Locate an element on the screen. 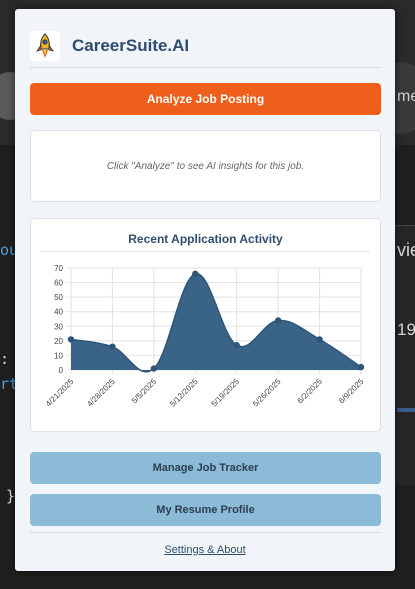 Image resolution: width=415 pixels, height=589 pixels. background-right-panel is located at coordinates (404, 355).